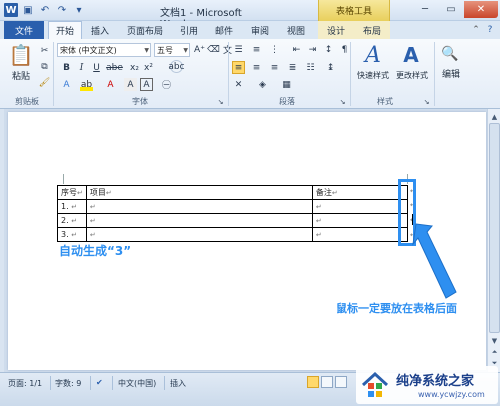 This screenshot has height=406, width=500. Describe the element at coordinates (172, 50) in the screenshot. I see `font-size-dropdown: 五号 ▼` at that location.